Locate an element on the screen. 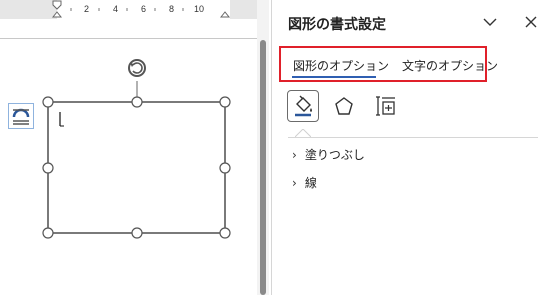 The height and width of the screenshot is (295, 555). size-properties-icon is located at coordinates (385, 106).